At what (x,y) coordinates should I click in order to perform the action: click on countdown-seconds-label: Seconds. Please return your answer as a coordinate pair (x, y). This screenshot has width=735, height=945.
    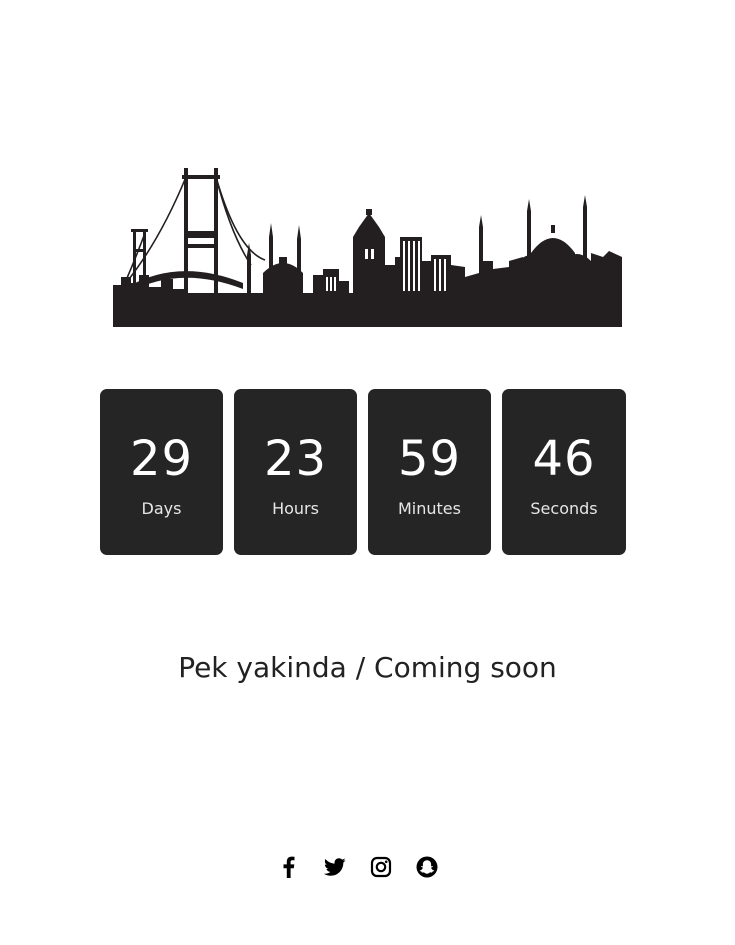
    Looking at the image, I should click on (564, 508).